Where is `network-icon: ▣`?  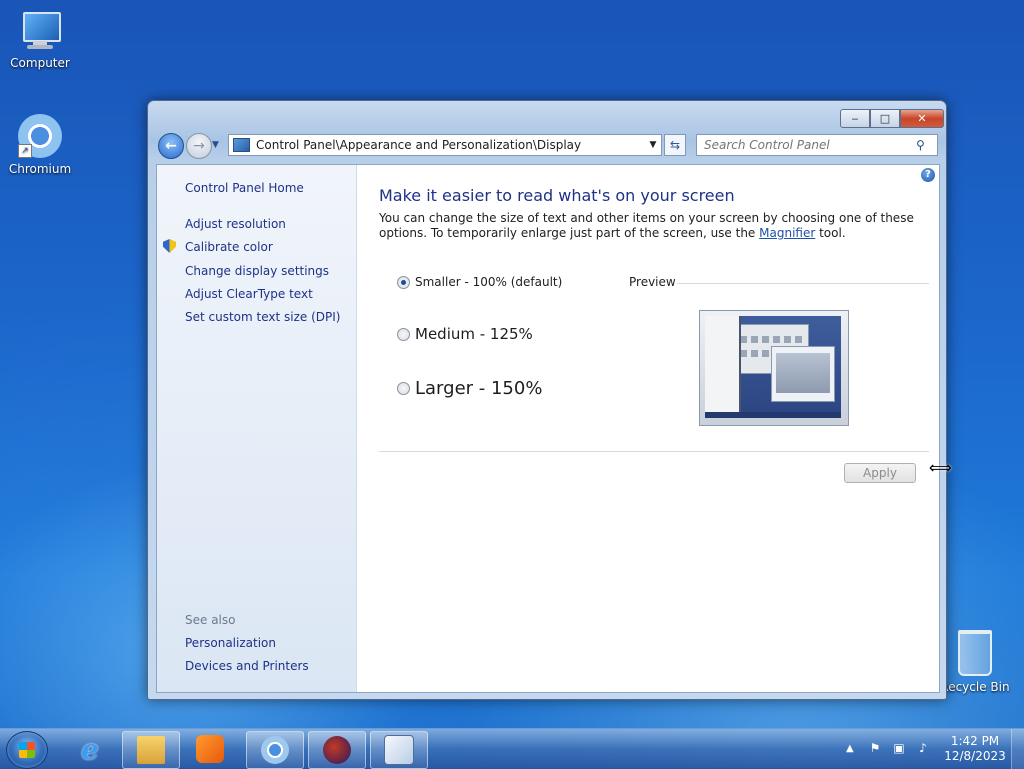
network-icon: ▣ is located at coordinates (899, 748).